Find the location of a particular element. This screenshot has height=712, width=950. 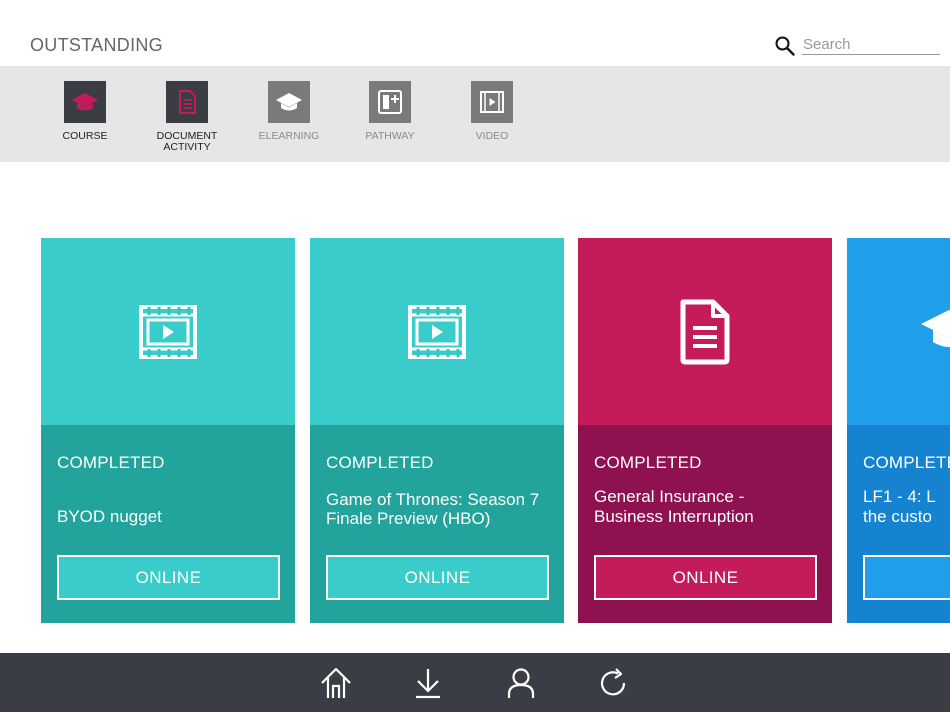

filter-pathway: PATHWAY is located at coordinates (390, 111).